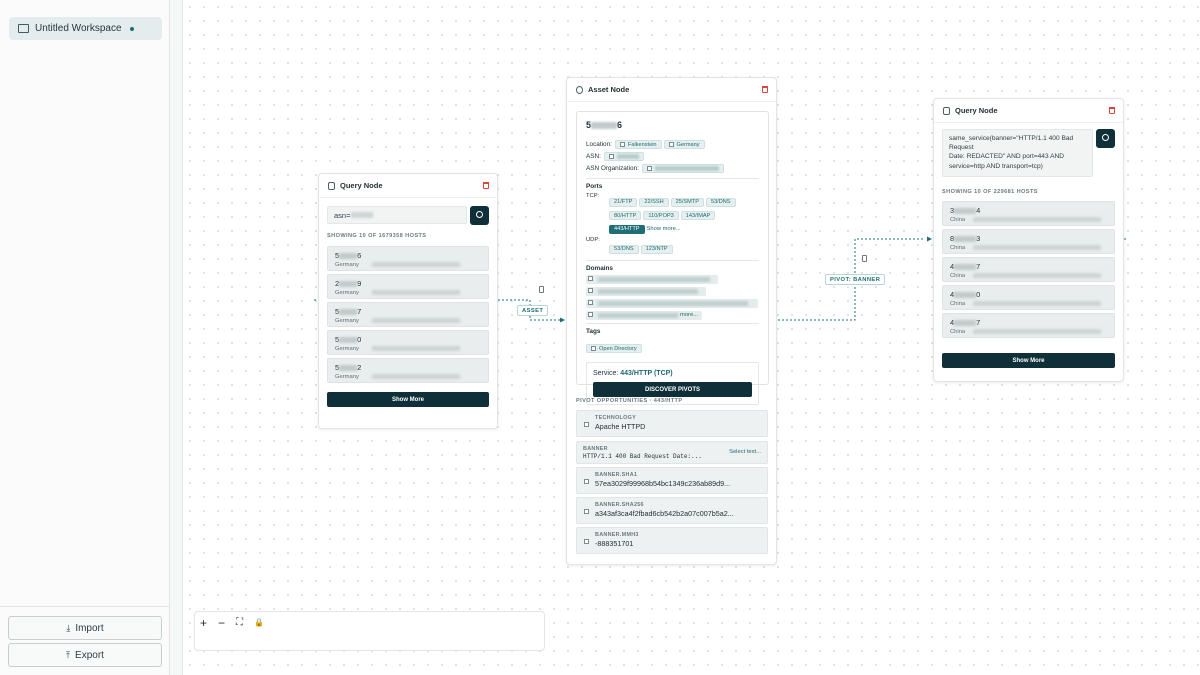  What do you see at coordinates (408, 258) in the screenshot?
I see `host-row: 56 Germany` at bounding box center [408, 258].